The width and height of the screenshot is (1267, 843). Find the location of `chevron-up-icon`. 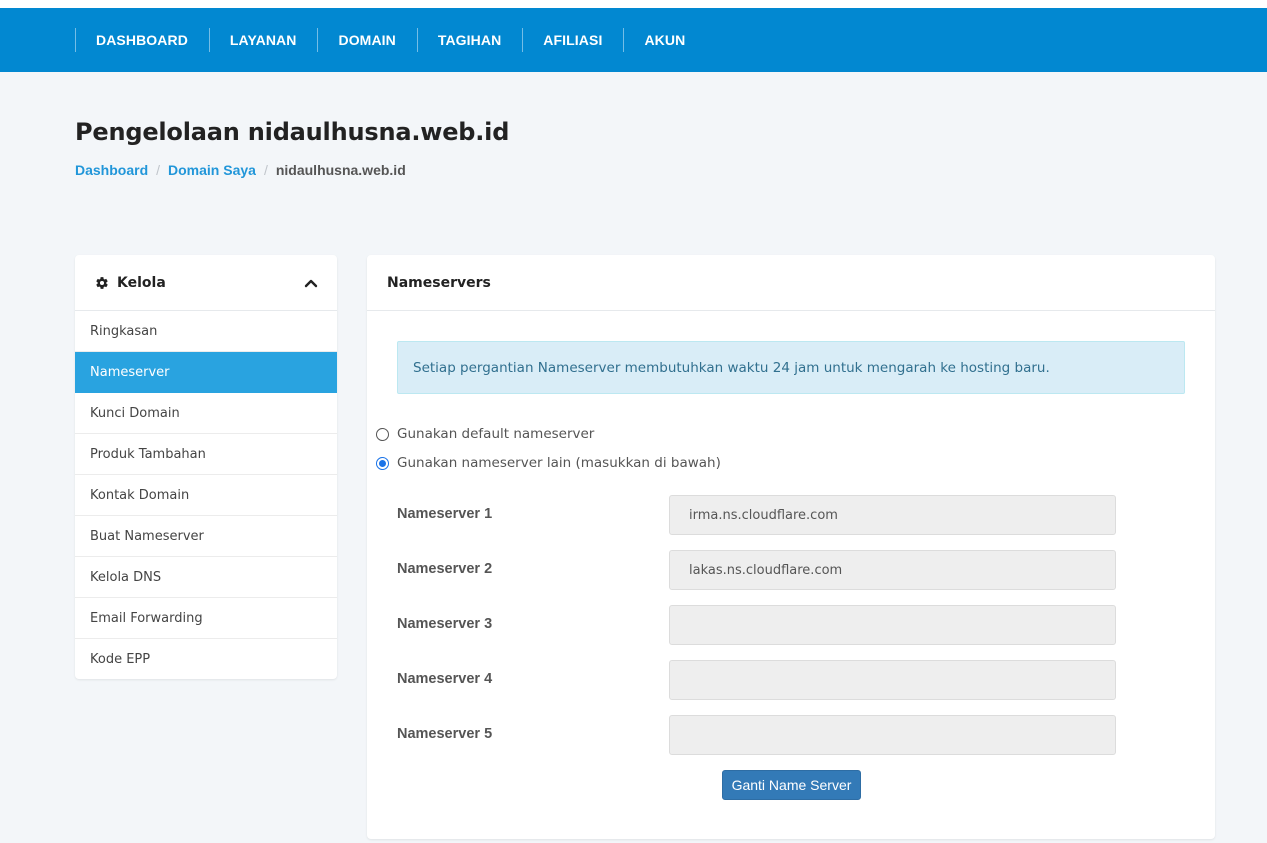

chevron-up-icon is located at coordinates (311, 283).